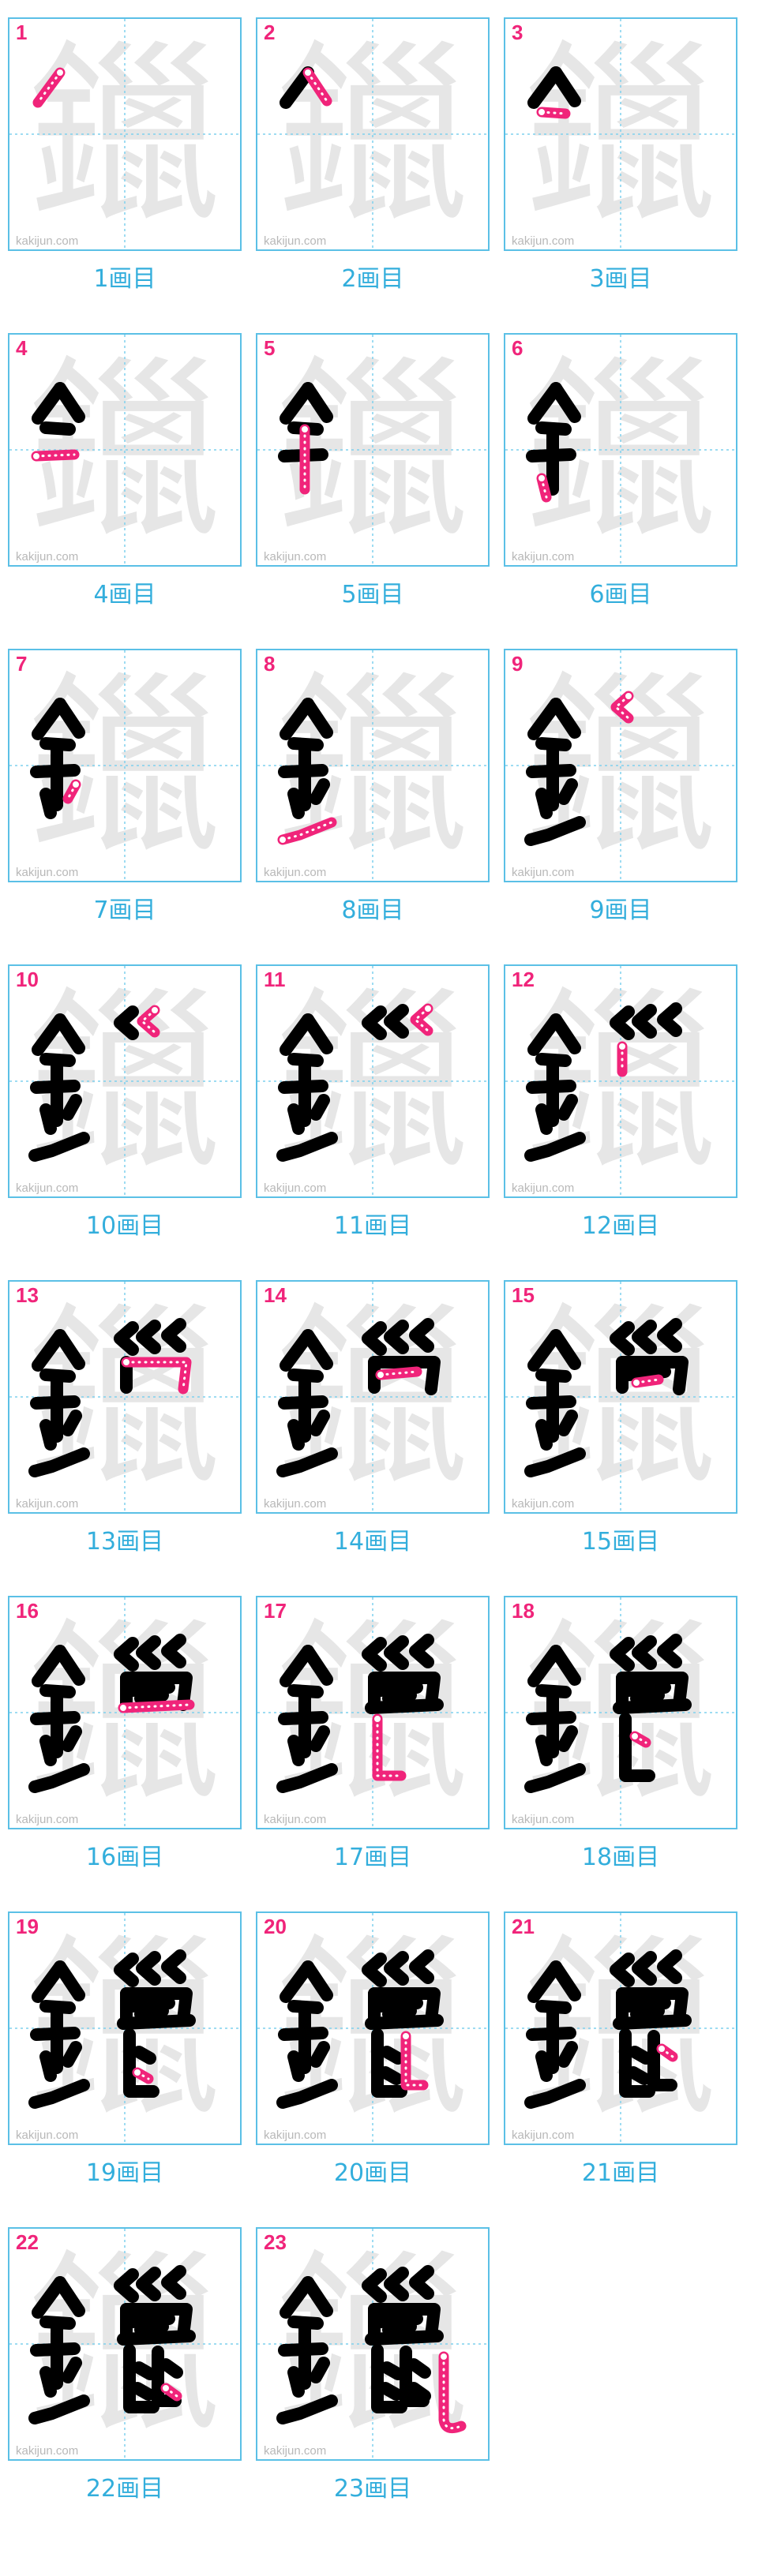 Image resolution: width=758 pixels, height=2576 pixels. What do you see at coordinates (620, 450) in the screenshot?
I see `stroke-step-cell: 鑞 6 kakijun.com` at bounding box center [620, 450].